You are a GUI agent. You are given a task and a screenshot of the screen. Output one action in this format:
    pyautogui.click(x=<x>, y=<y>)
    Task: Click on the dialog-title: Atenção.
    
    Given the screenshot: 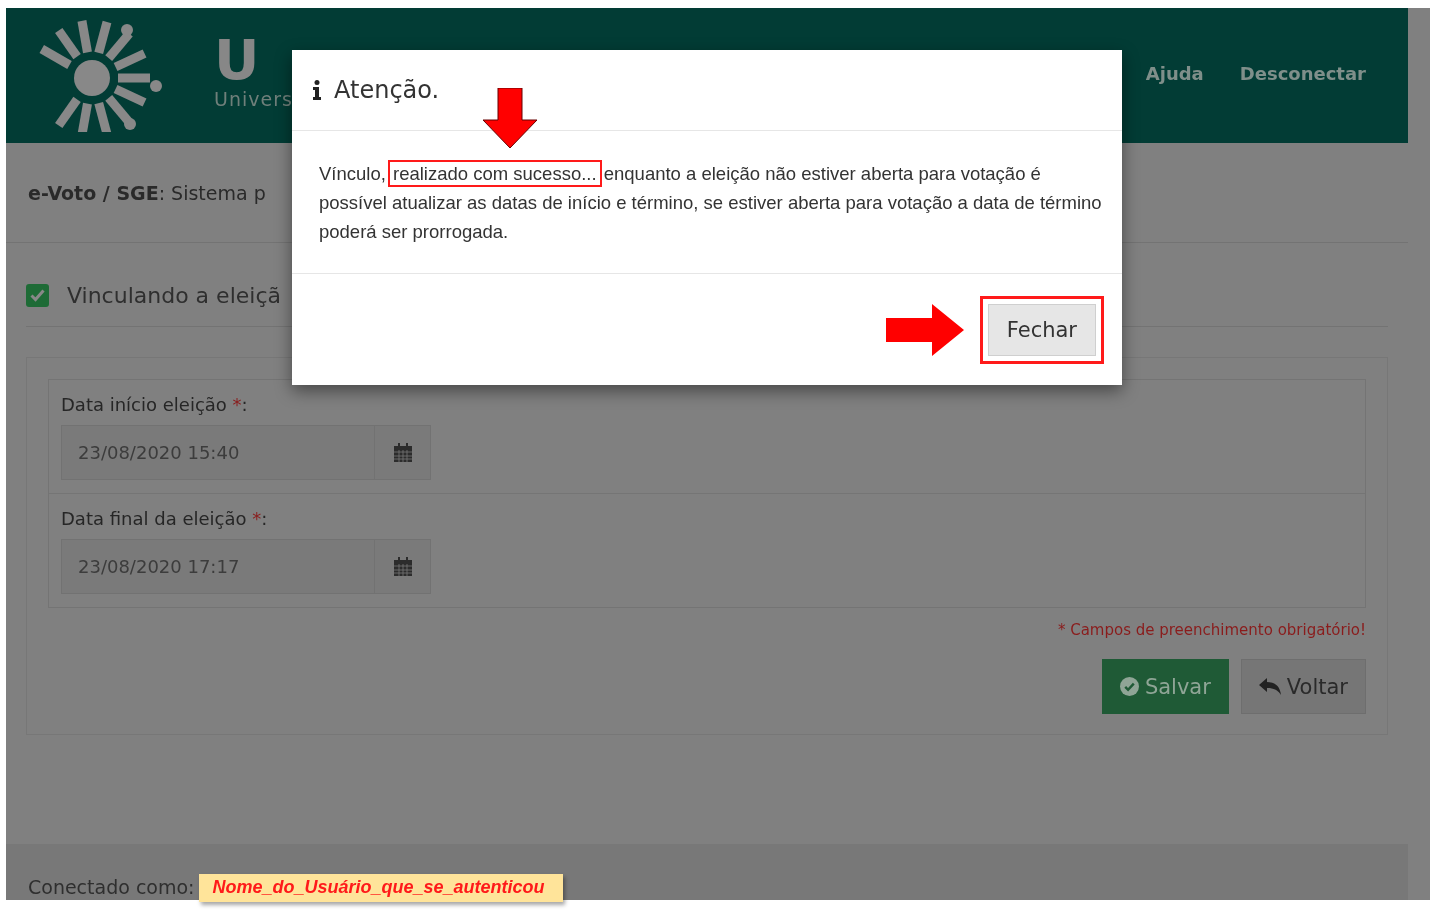 What is the action you would take?
    pyautogui.click(x=387, y=90)
    